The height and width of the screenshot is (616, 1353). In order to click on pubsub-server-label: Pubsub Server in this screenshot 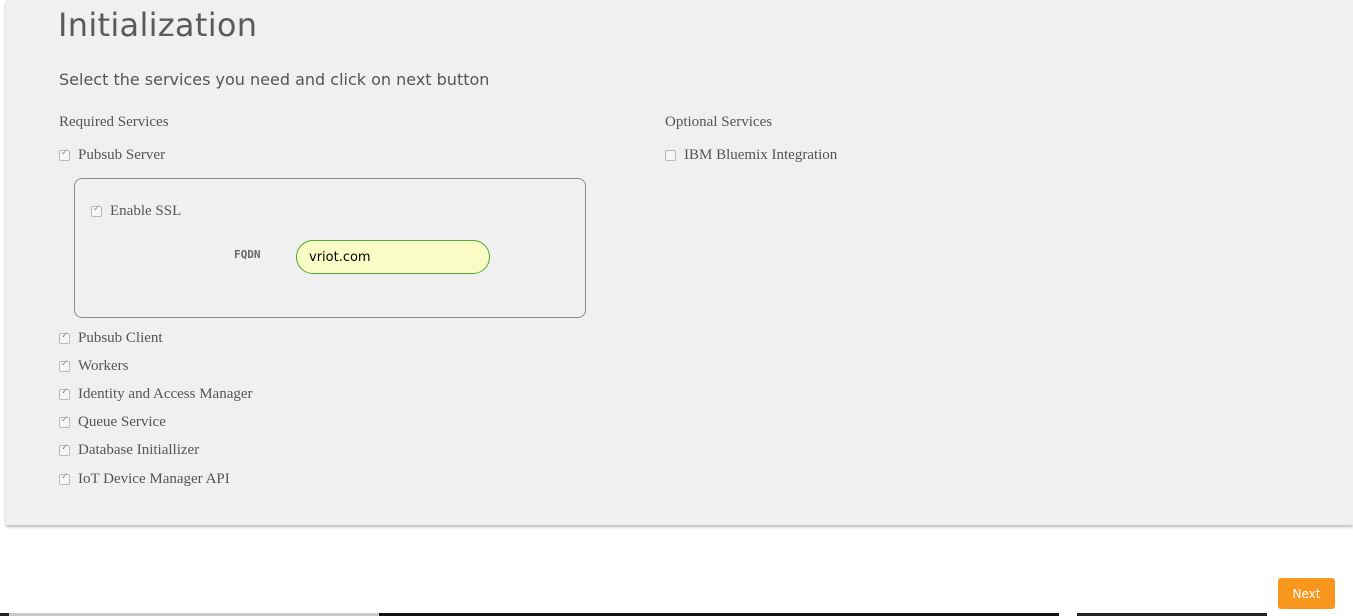, I will do `click(122, 155)`.